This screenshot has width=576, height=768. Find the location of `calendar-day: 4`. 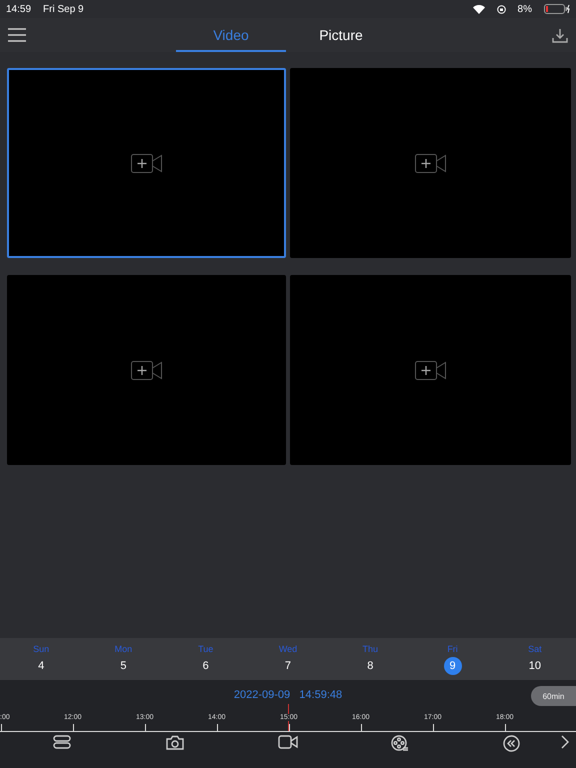

calendar-day: 4 is located at coordinates (41, 665).